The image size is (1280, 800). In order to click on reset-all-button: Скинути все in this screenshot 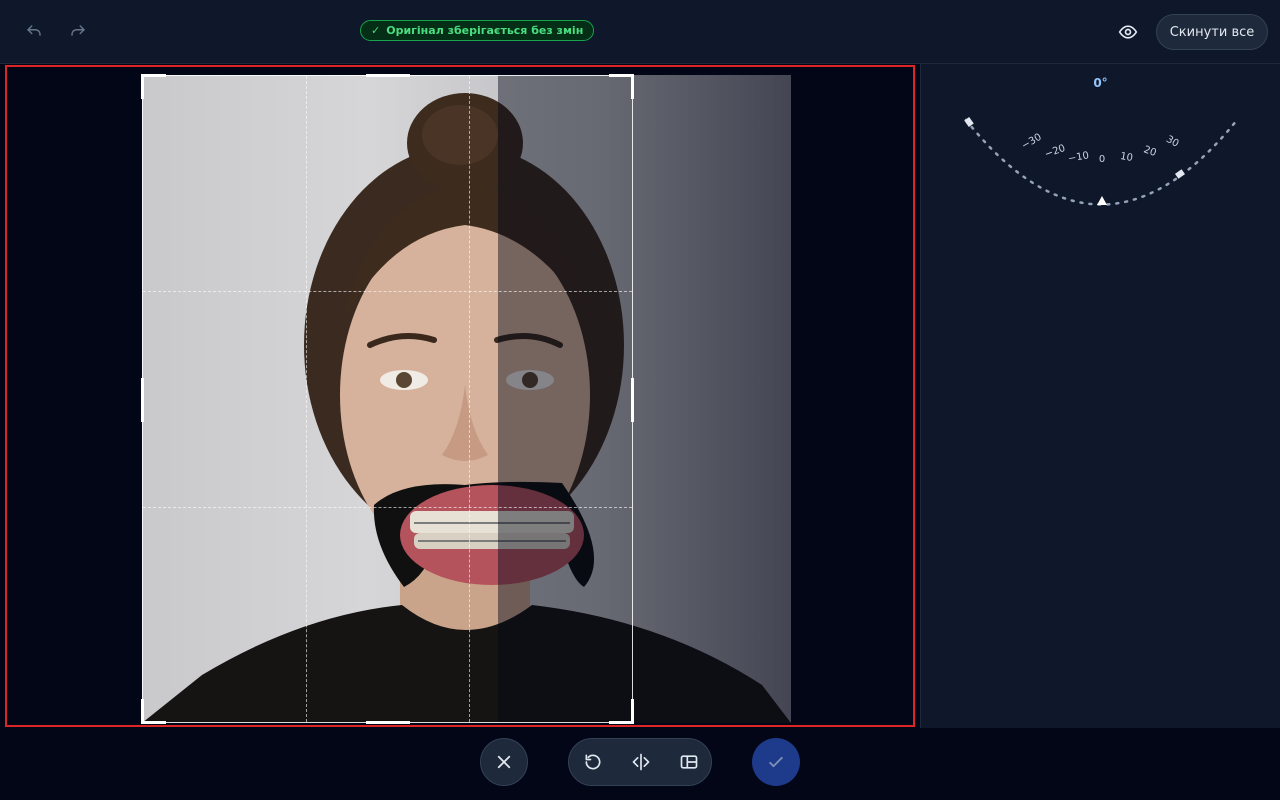, I will do `click(1212, 32)`.